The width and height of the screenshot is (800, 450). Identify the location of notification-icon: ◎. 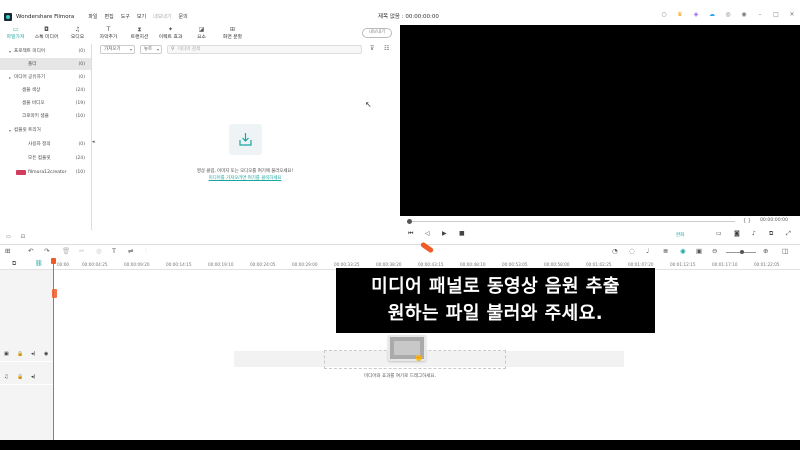
(728, 14).